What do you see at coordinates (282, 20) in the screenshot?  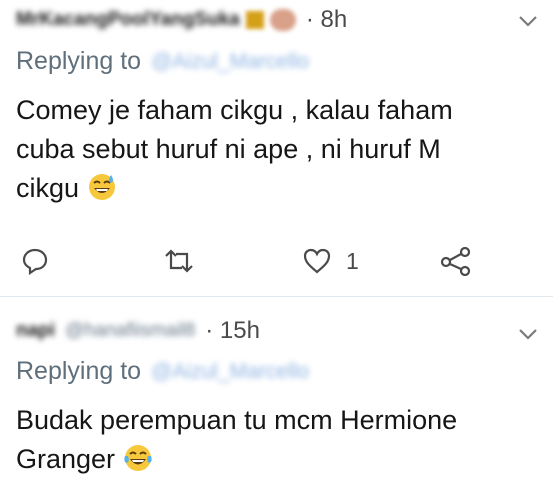 I see `avatar` at bounding box center [282, 20].